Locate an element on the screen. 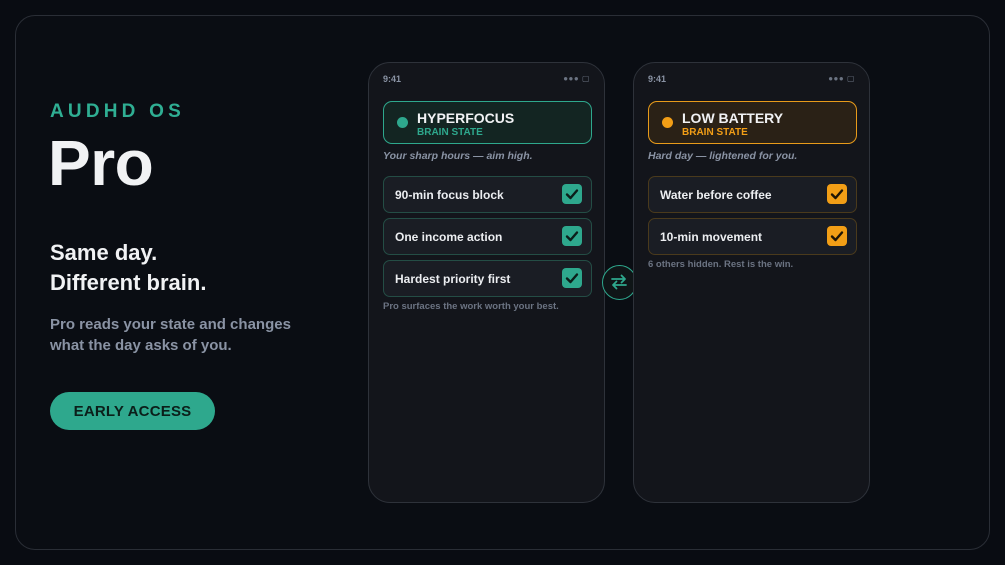 This screenshot has height=565, width=1005. brain-state-card: HYPERFOCUS BRAIN STATE is located at coordinates (487, 122).